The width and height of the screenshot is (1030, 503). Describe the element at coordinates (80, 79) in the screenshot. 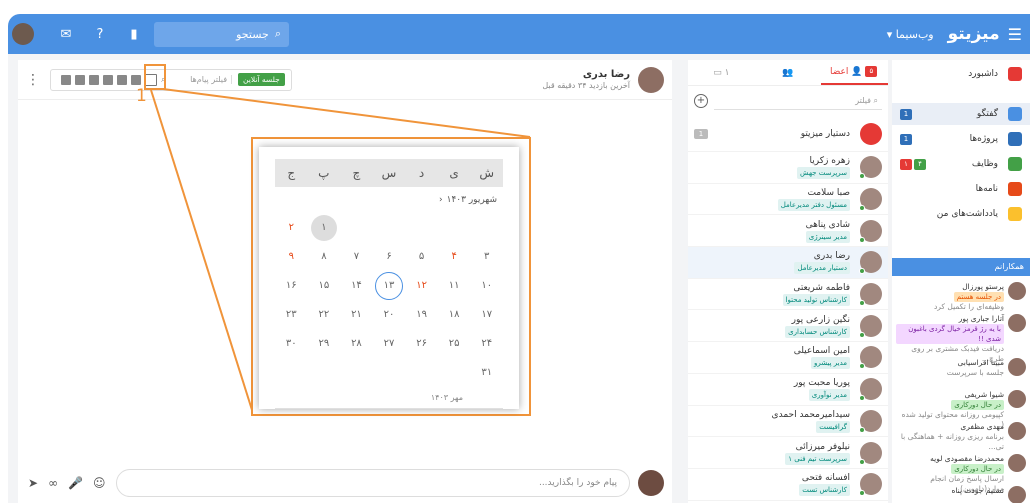

I see `video-icon` at that location.